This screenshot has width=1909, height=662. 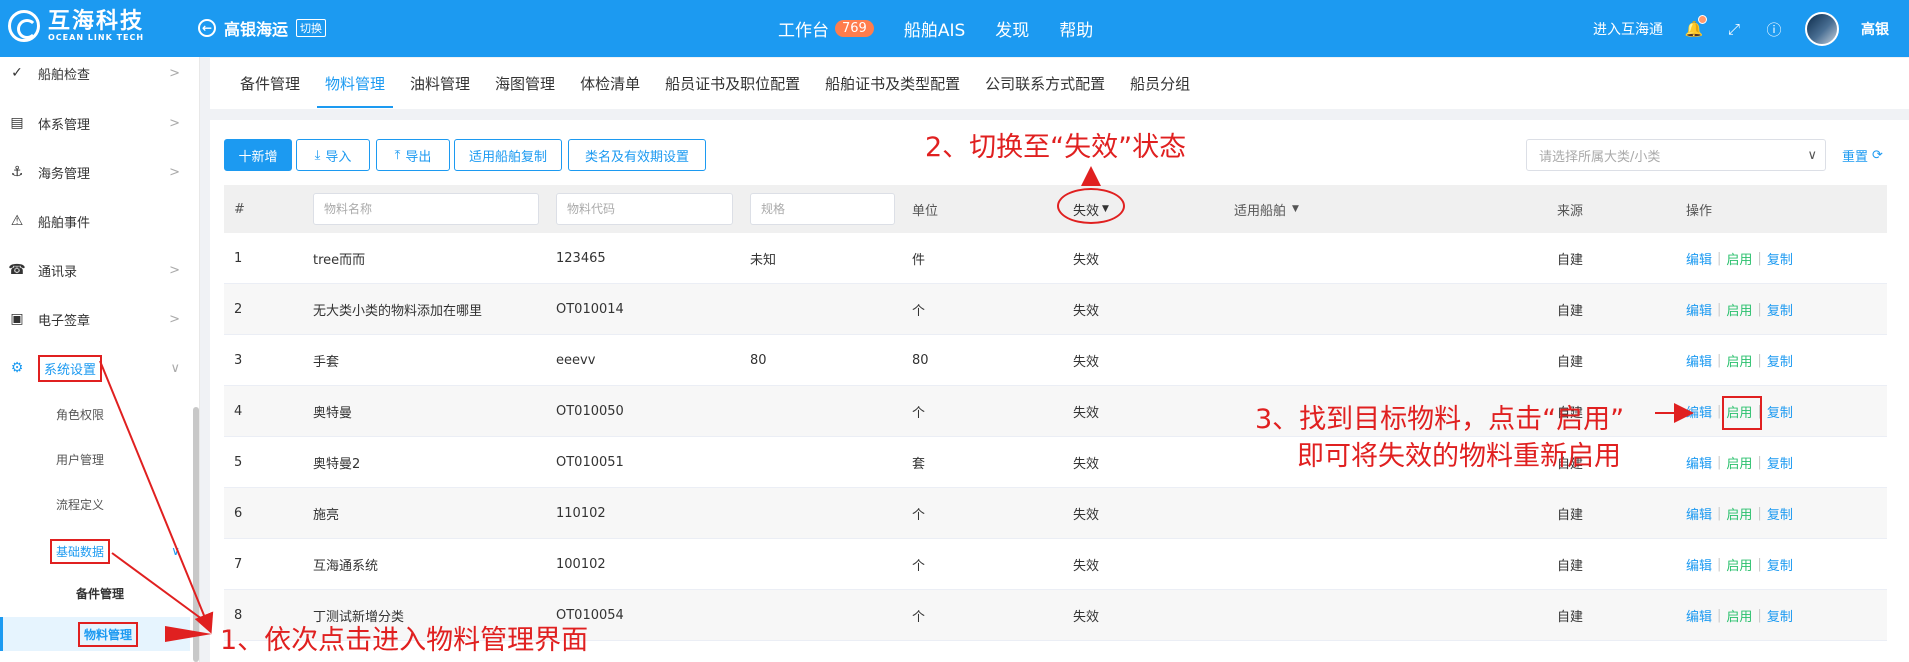 What do you see at coordinates (1877, 155) in the screenshot?
I see `refresh-icon: ⟳` at bounding box center [1877, 155].